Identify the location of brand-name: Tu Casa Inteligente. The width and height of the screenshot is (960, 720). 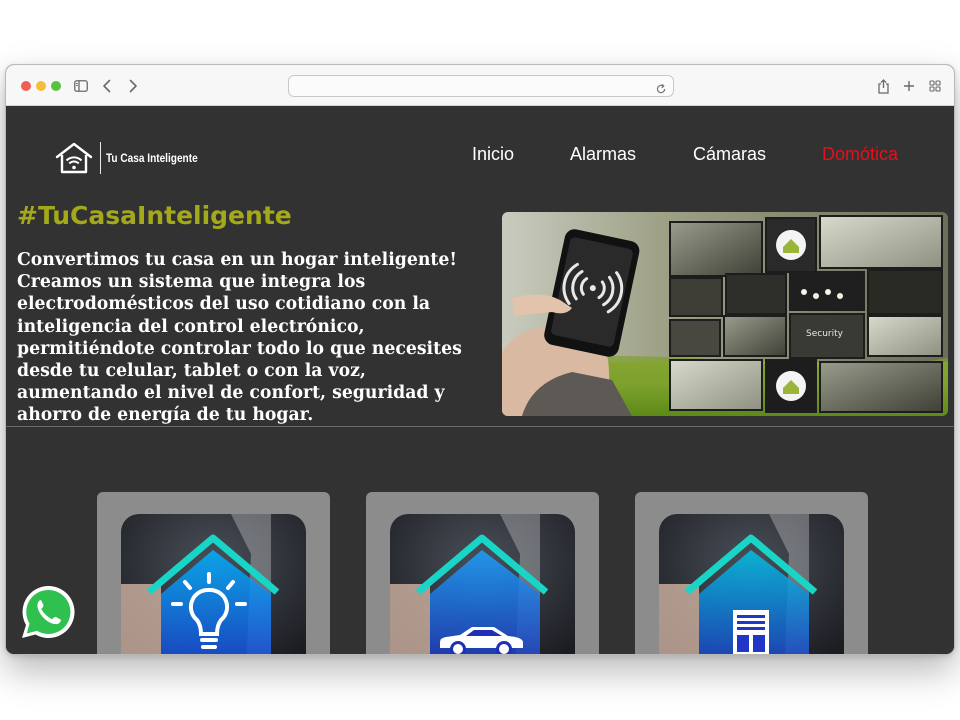
(152, 158).